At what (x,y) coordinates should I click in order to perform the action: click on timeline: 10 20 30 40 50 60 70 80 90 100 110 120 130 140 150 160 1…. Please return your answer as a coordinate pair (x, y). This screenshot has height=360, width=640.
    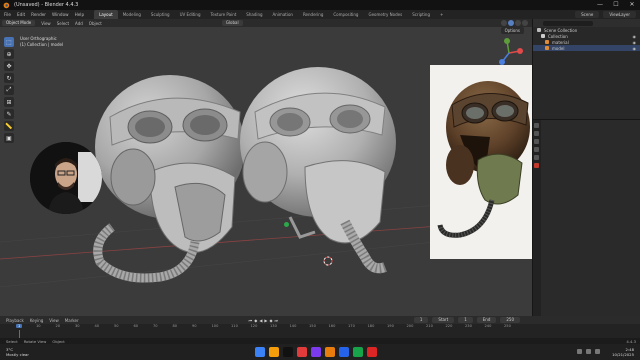
    Looking at the image, I should click on (320, 331).